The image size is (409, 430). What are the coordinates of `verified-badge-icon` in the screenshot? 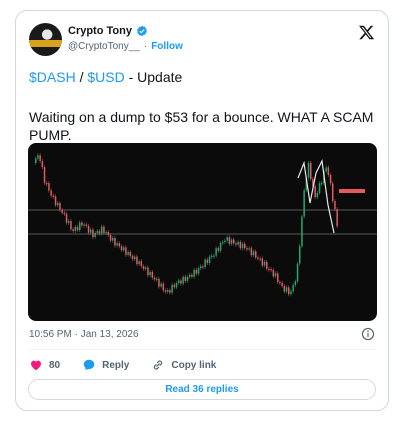 It's located at (141, 31).